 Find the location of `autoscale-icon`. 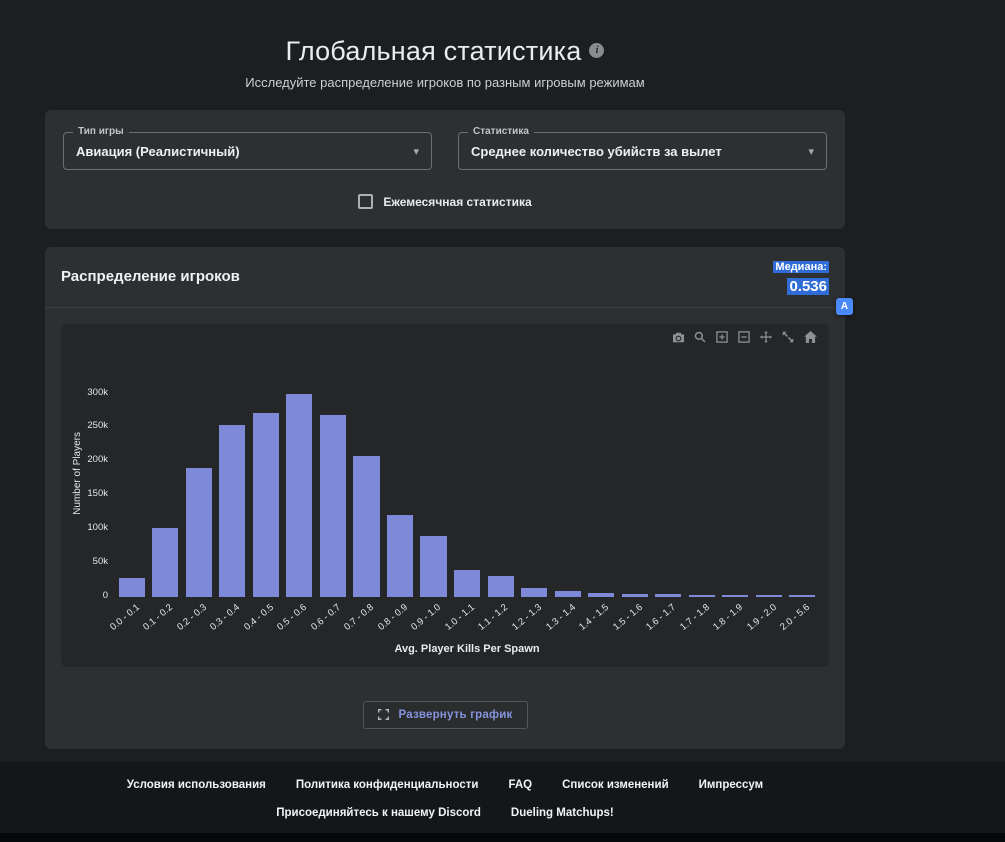

autoscale-icon is located at coordinates (788, 337).